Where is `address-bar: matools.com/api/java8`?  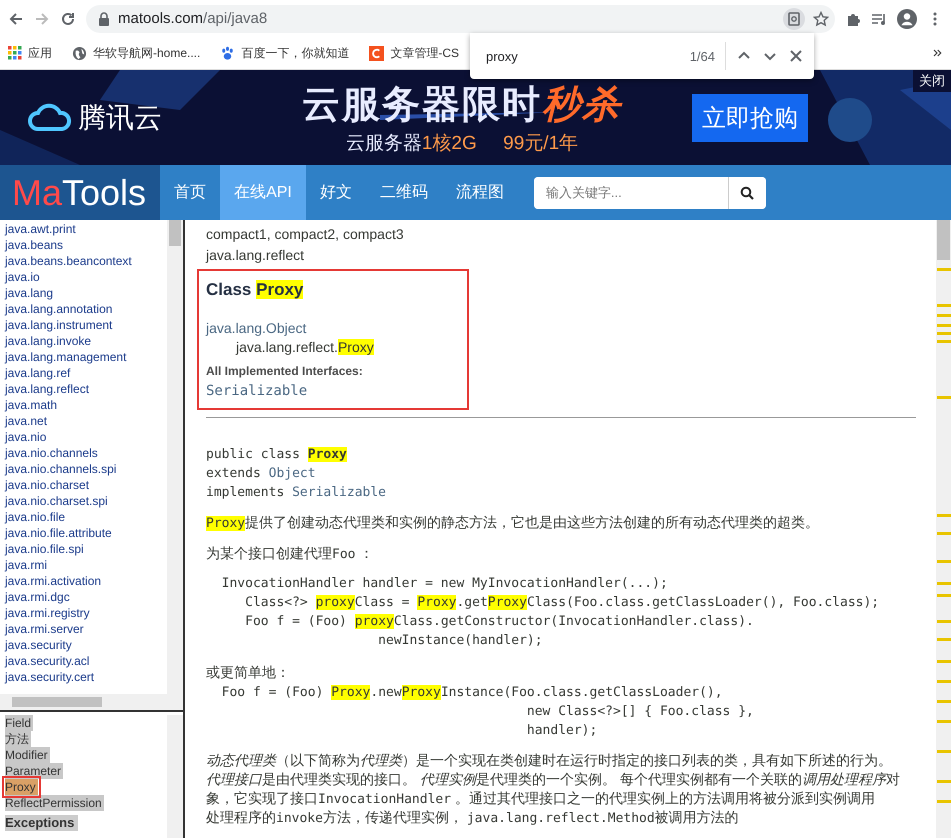
address-bar: matools.com/api/java8 is located at coordinates (460, 18).